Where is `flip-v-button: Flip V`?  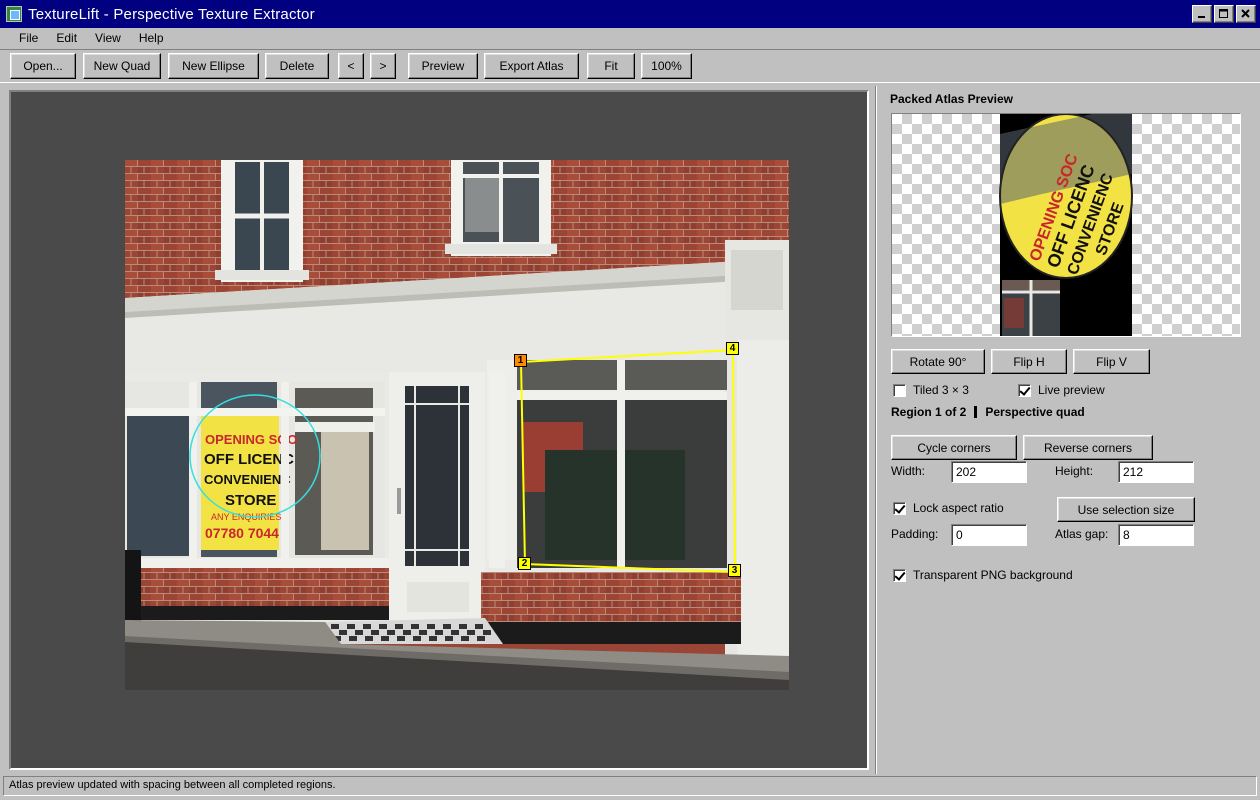 flip-v-button: Flip V is located at coordinates (1111, 361).